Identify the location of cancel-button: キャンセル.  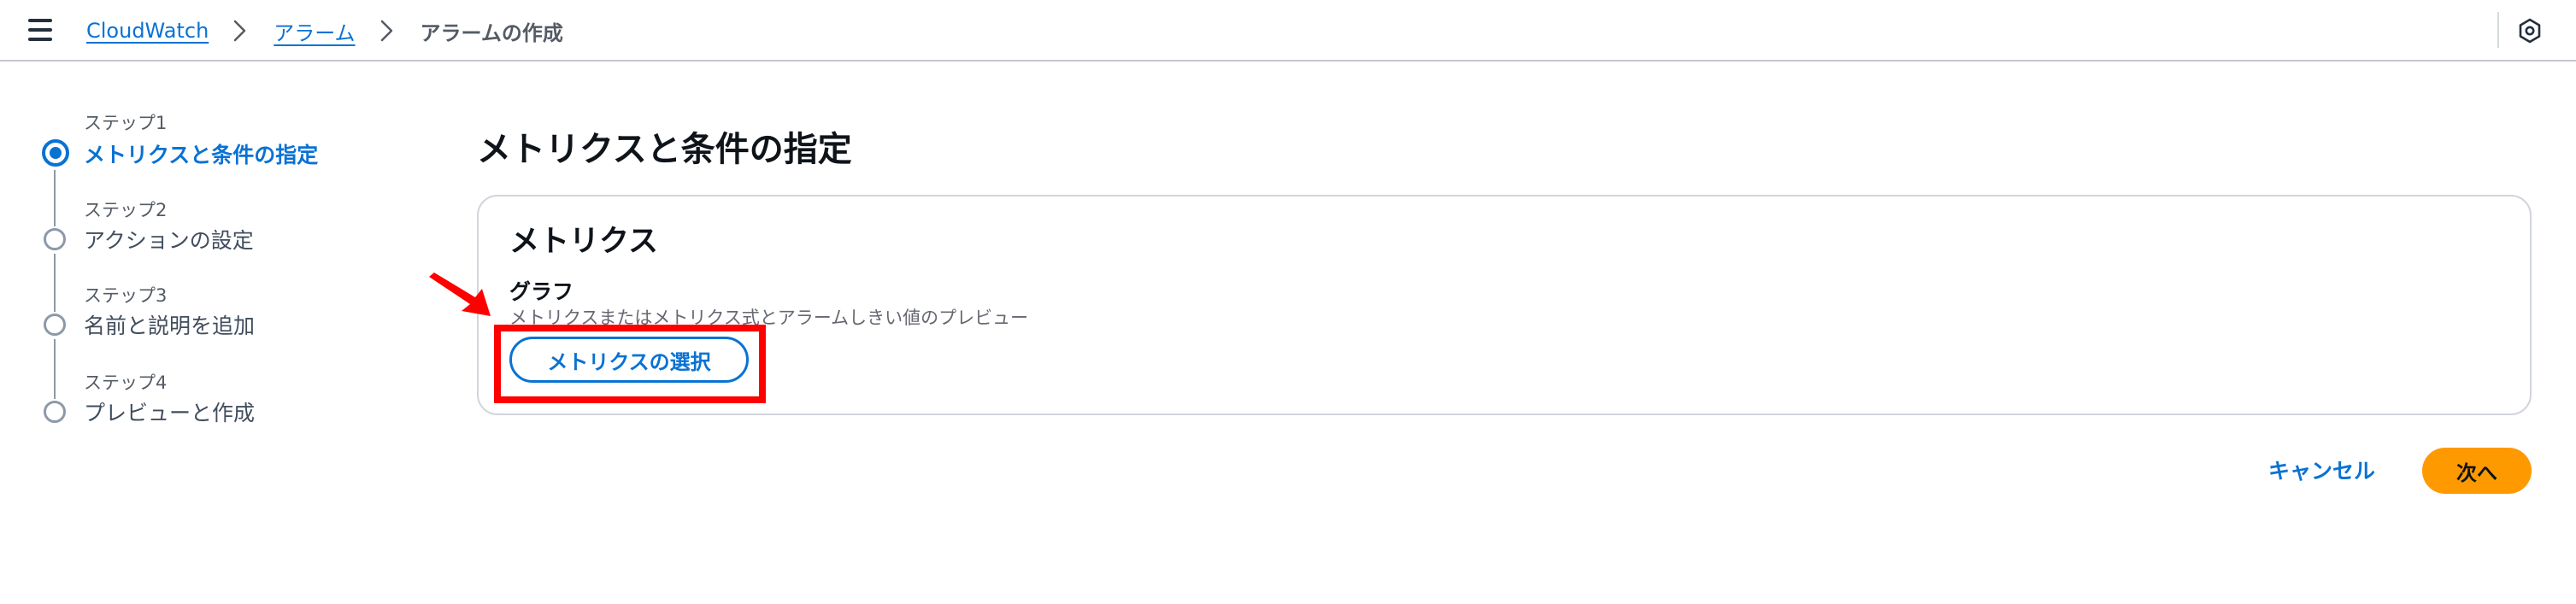
(2321, 469).